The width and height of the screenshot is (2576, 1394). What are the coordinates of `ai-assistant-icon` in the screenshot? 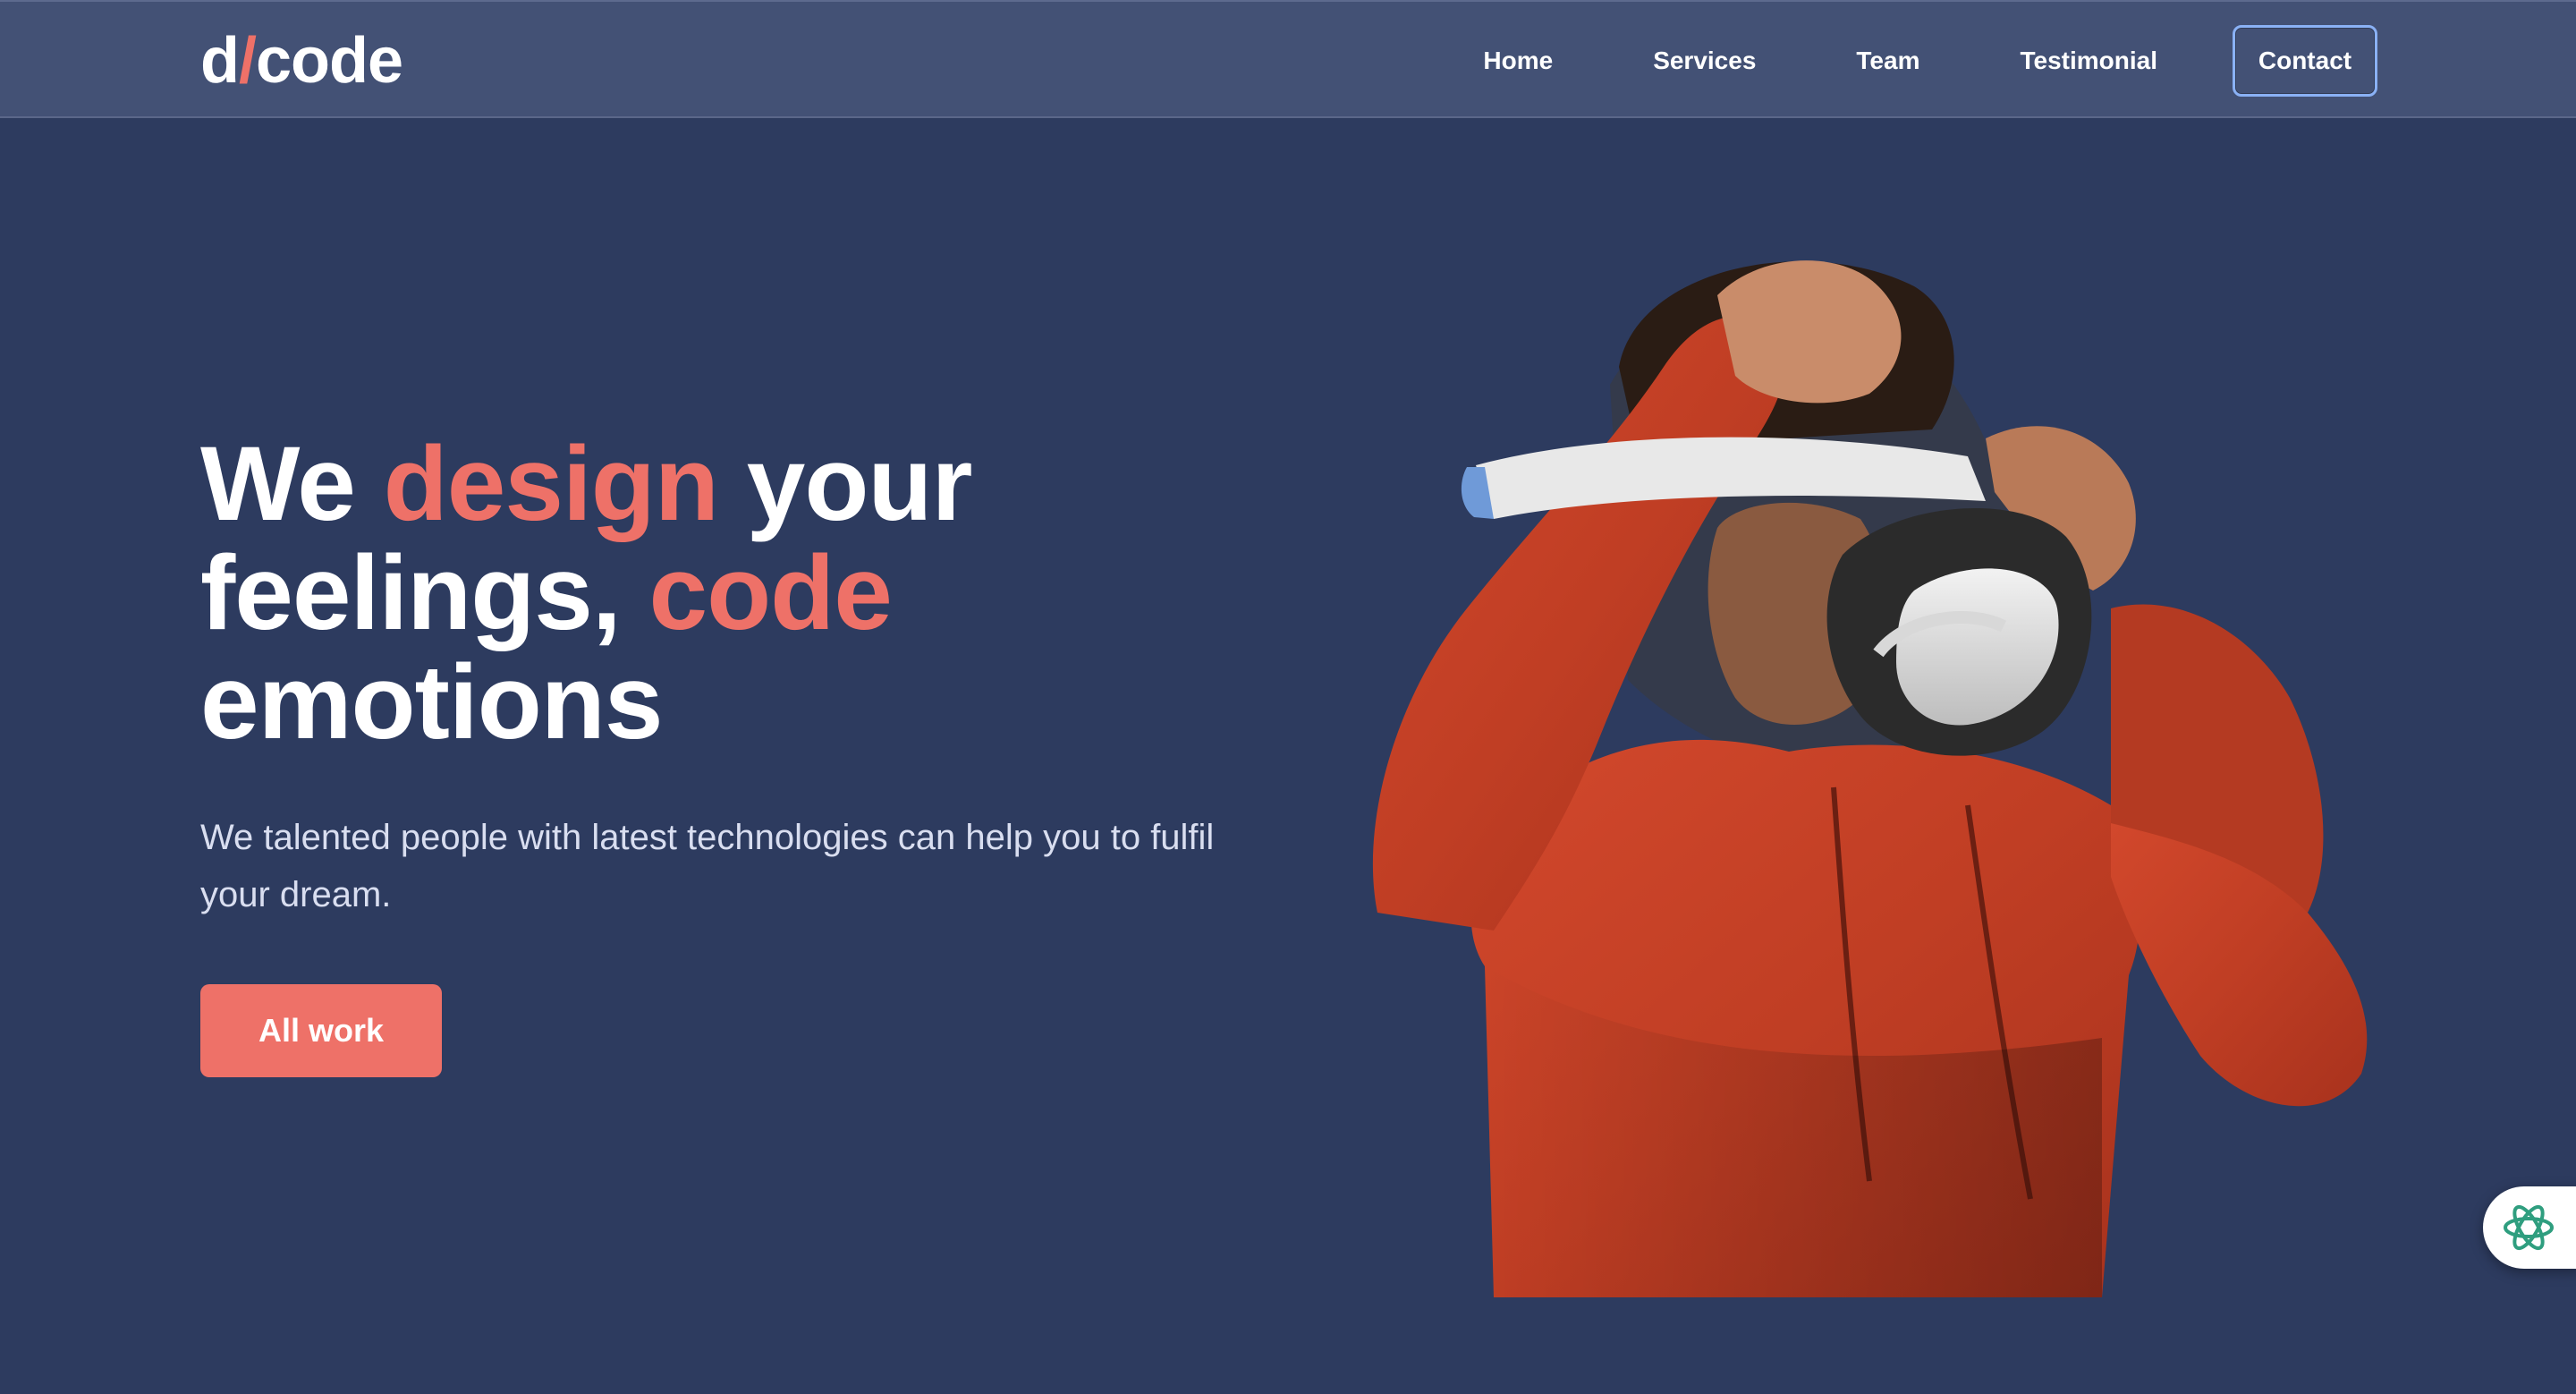 It's located at (2529, 1227).